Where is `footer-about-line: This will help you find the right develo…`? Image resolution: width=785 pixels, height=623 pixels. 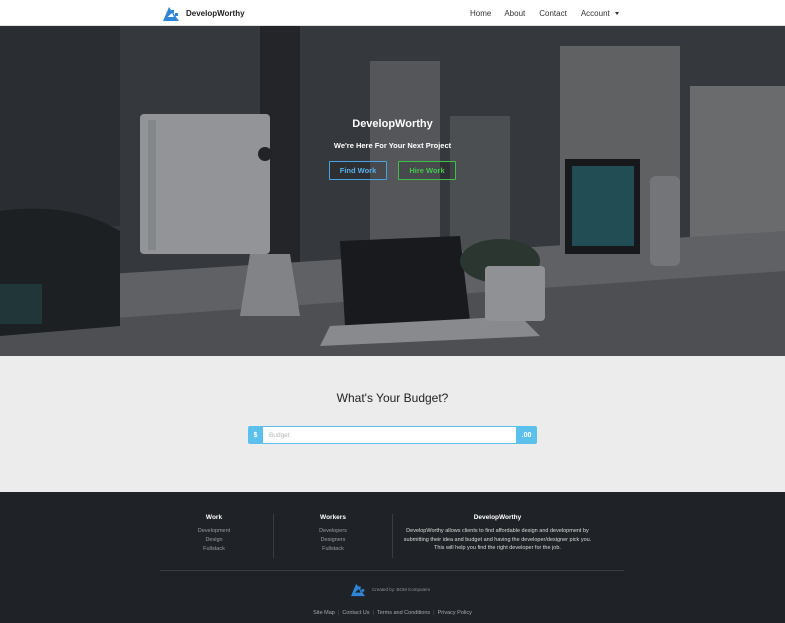
footer-about-line: This will help you find the right develo… is located at coordinates (497, 548).